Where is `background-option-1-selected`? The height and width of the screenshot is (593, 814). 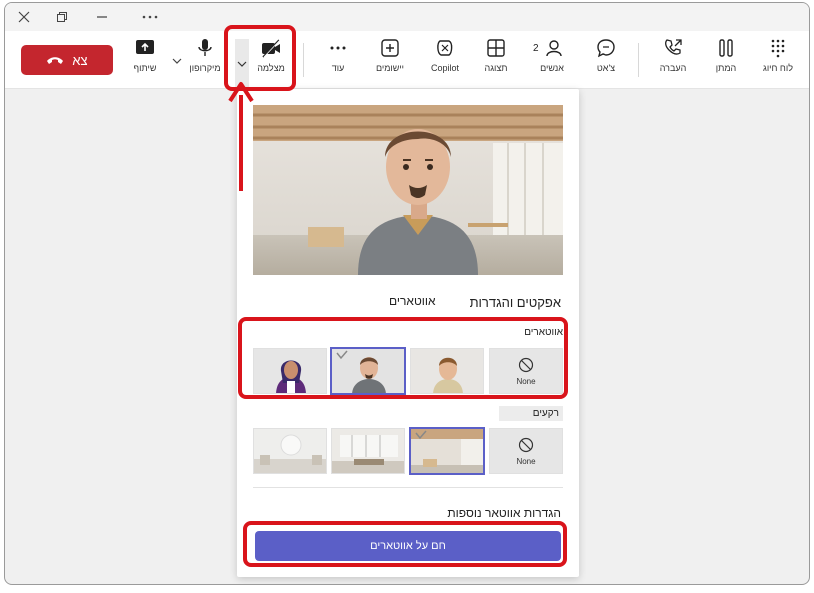
background-option-1-selected is located at coordinates (447, 451).